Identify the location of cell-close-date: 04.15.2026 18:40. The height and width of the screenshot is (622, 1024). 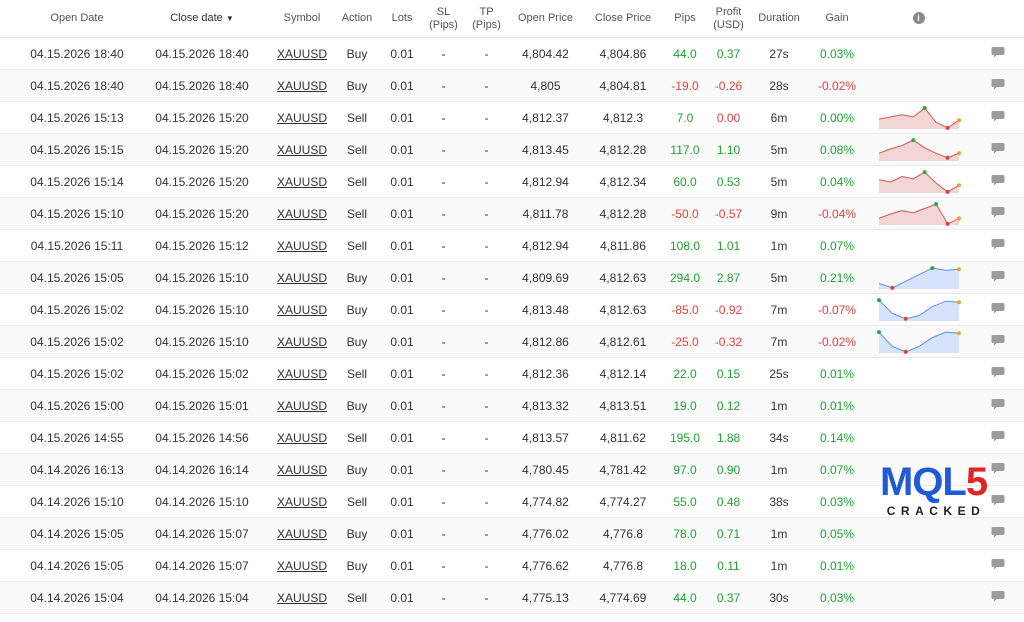
(202, 85).